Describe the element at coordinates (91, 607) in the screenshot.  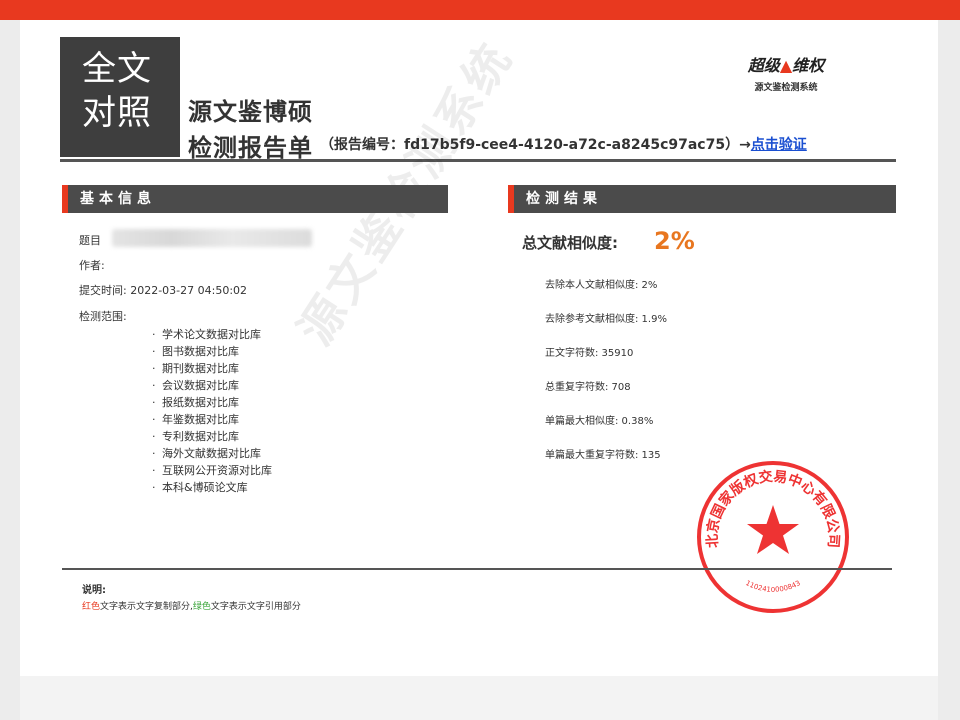
I see `note-red-word: 红色` at that location.